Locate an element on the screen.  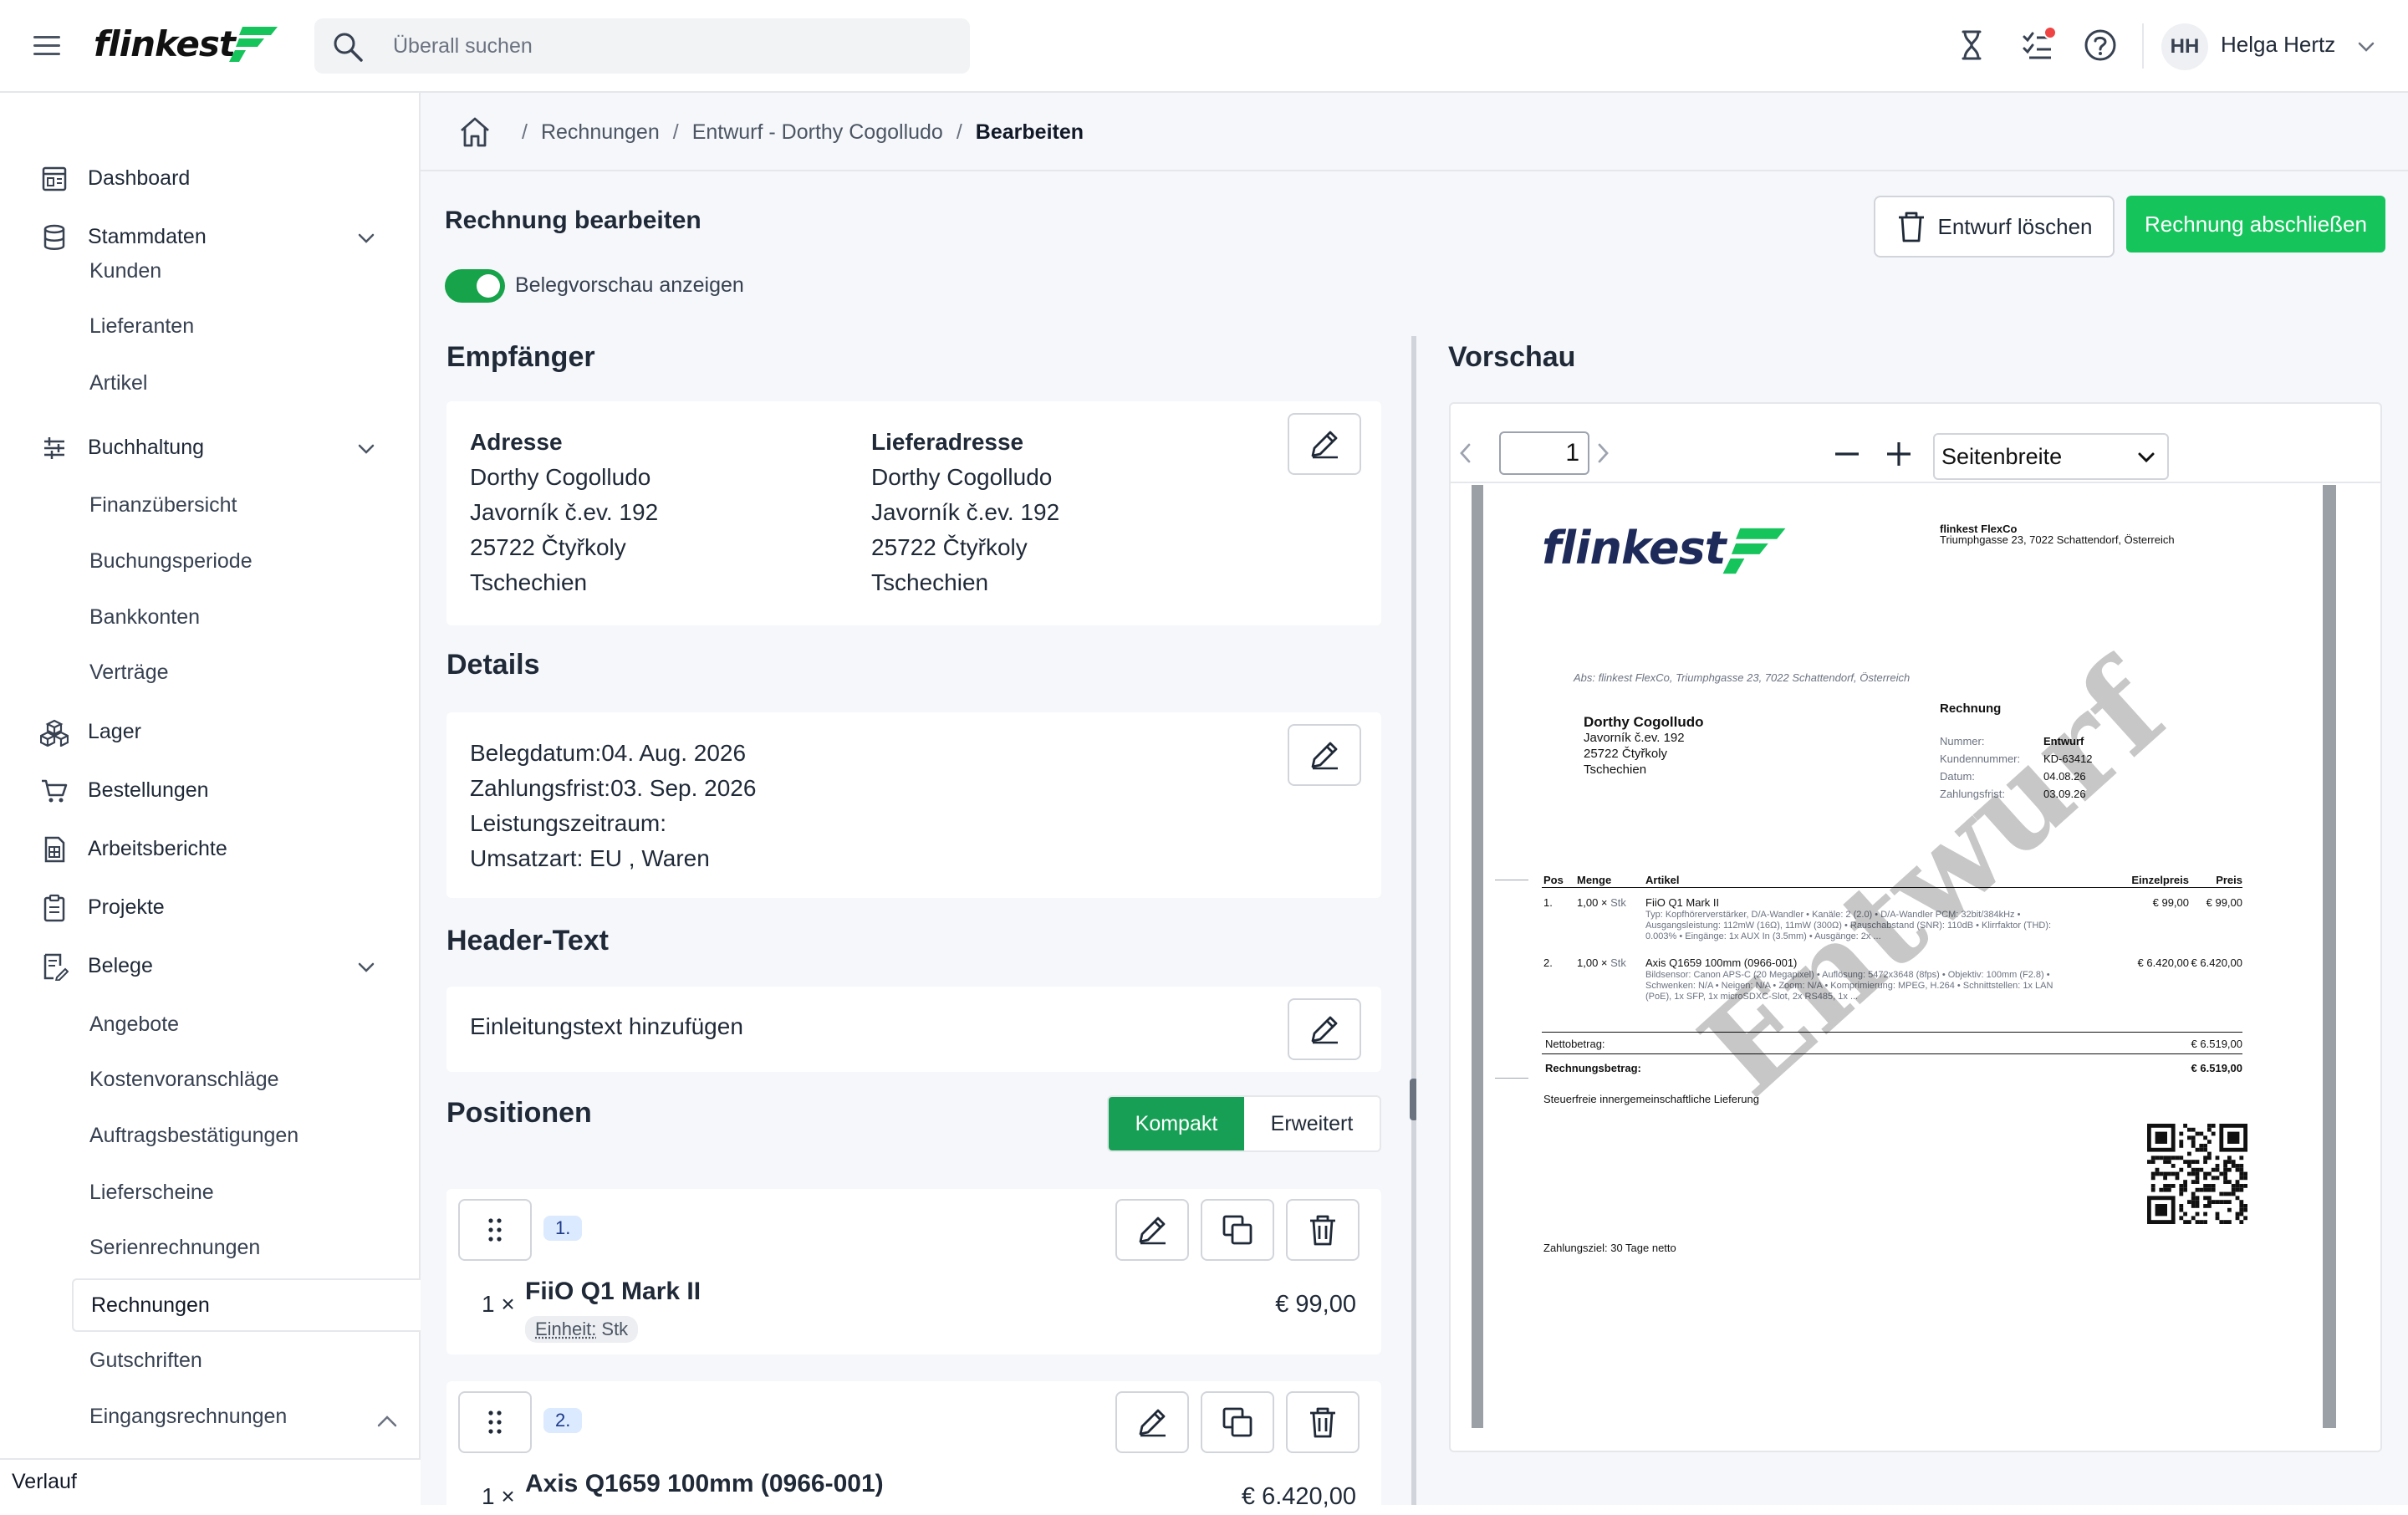
app-logo: flinkest is located at coordinates (186, 43).